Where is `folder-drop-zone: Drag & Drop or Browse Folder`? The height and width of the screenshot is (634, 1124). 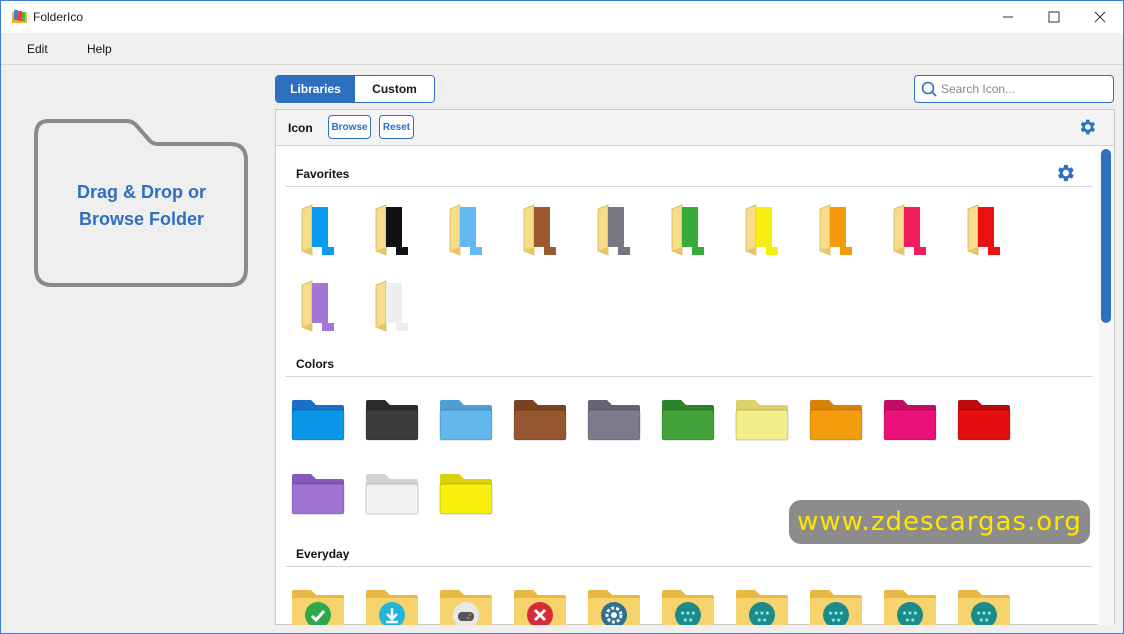 folder-drop-zone: Drag & Drop or Browse Folder is located at coordinates (141, 203).